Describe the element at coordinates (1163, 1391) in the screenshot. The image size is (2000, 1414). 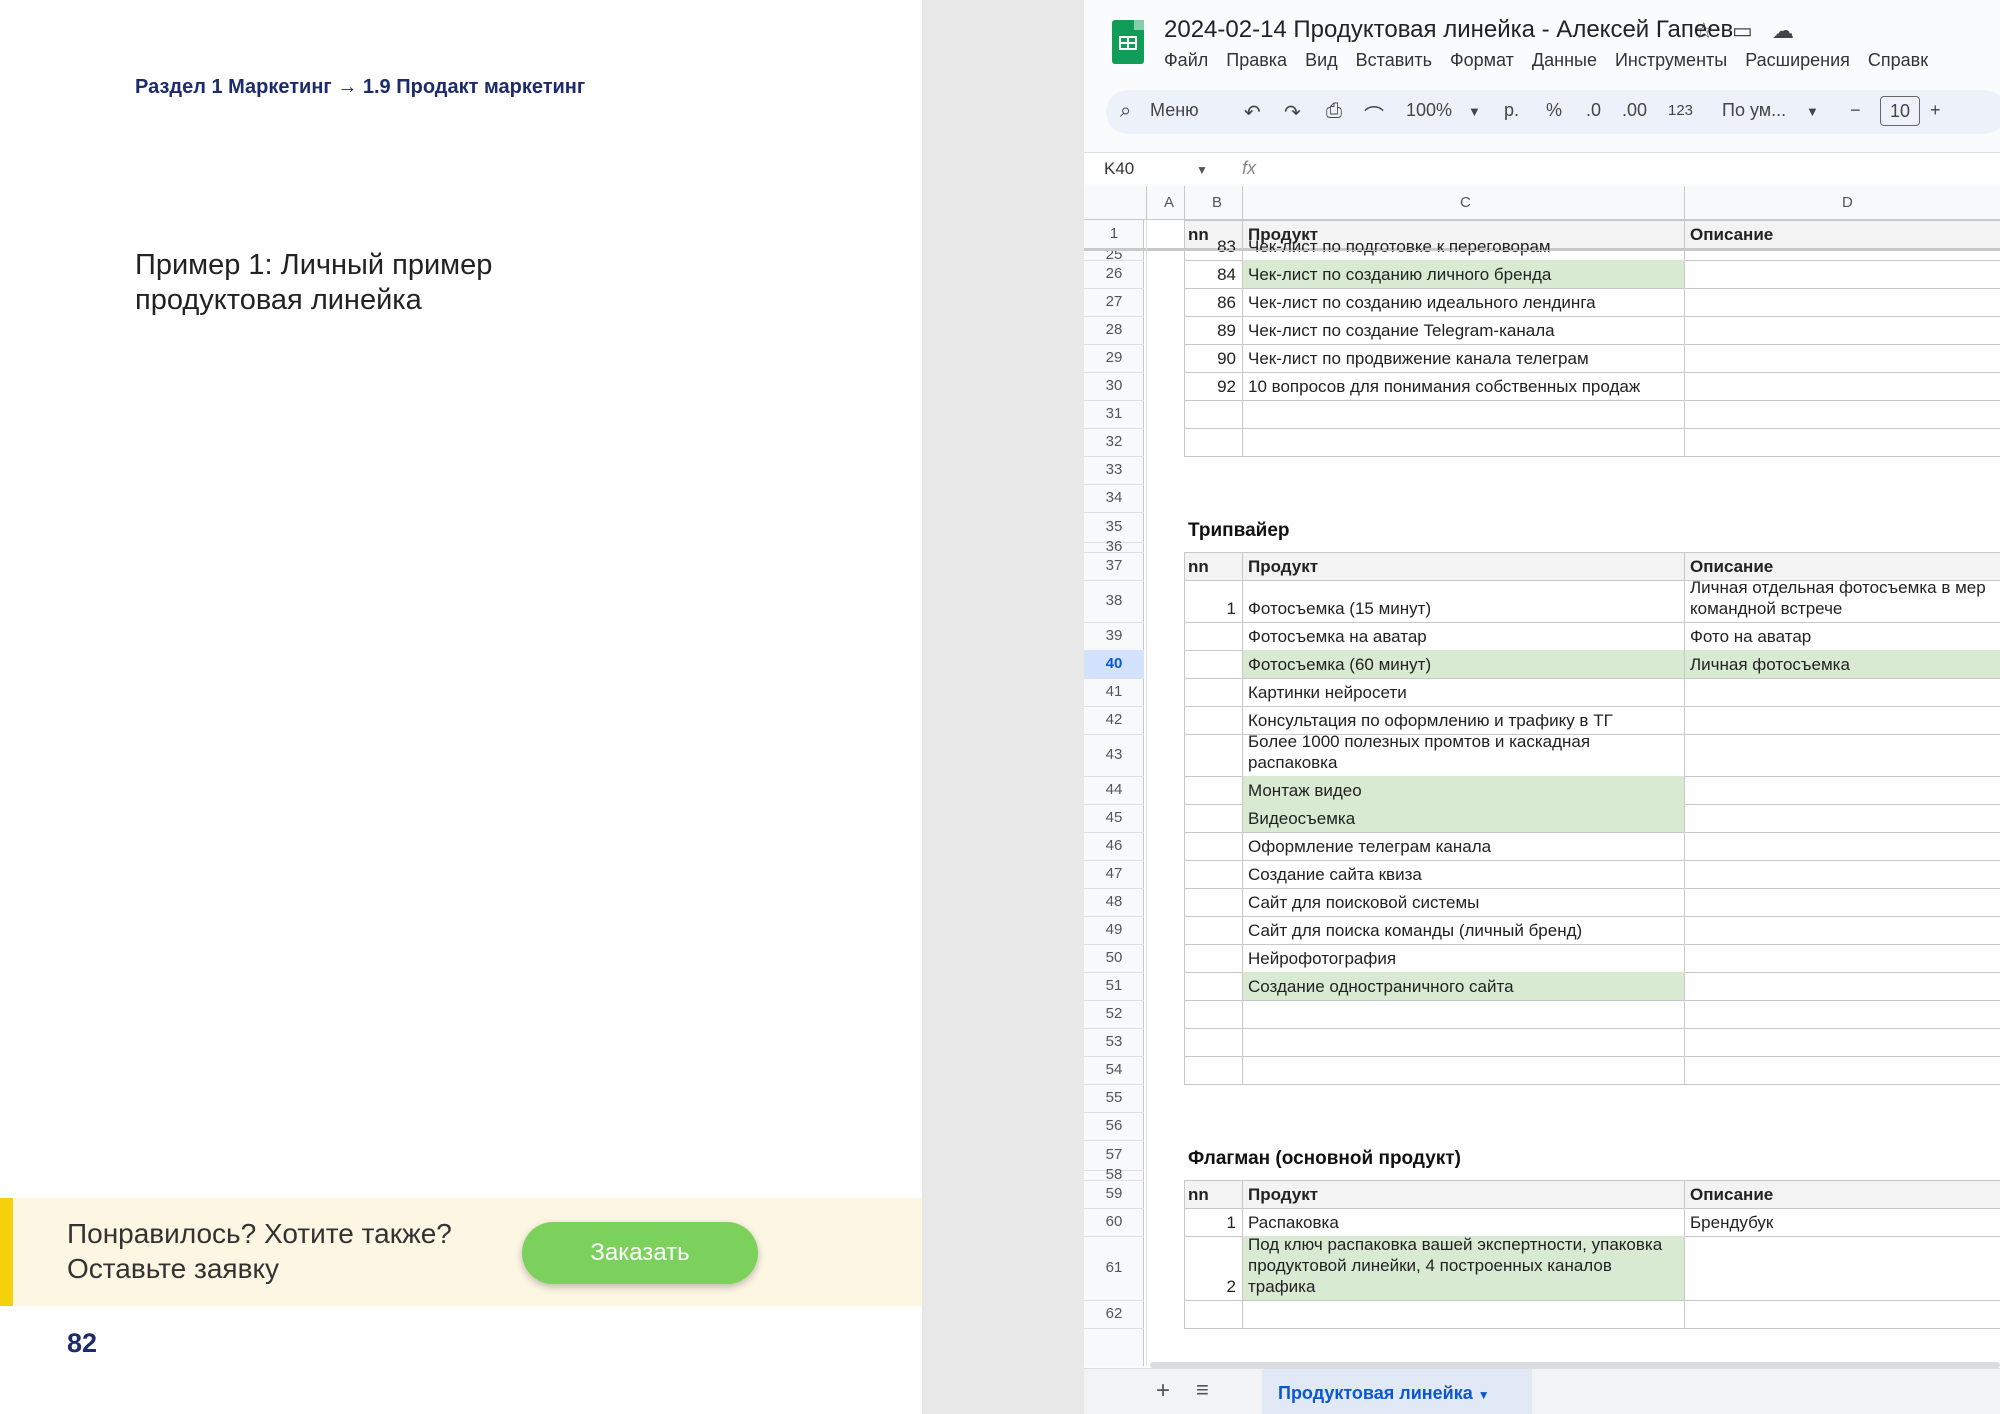
I see `add-sheet-icon: +` at that location.